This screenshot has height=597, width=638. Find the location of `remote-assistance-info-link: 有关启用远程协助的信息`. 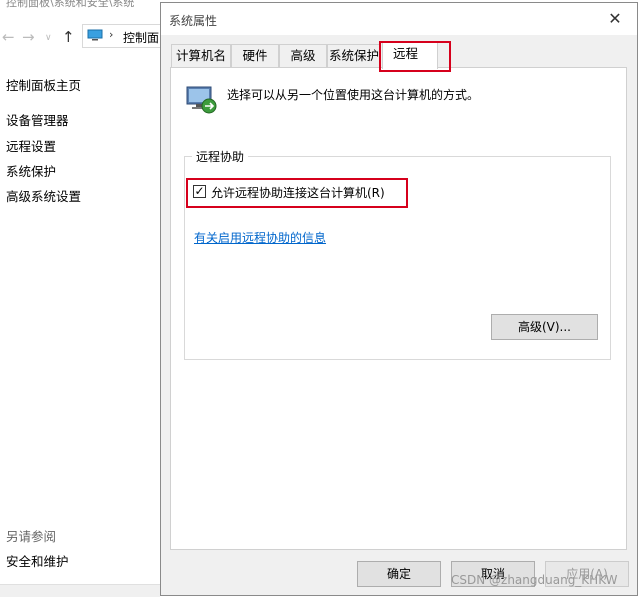

remote-assistance-info-link: 有关启用远程协助的信息 is located at coordinates (260, 237).